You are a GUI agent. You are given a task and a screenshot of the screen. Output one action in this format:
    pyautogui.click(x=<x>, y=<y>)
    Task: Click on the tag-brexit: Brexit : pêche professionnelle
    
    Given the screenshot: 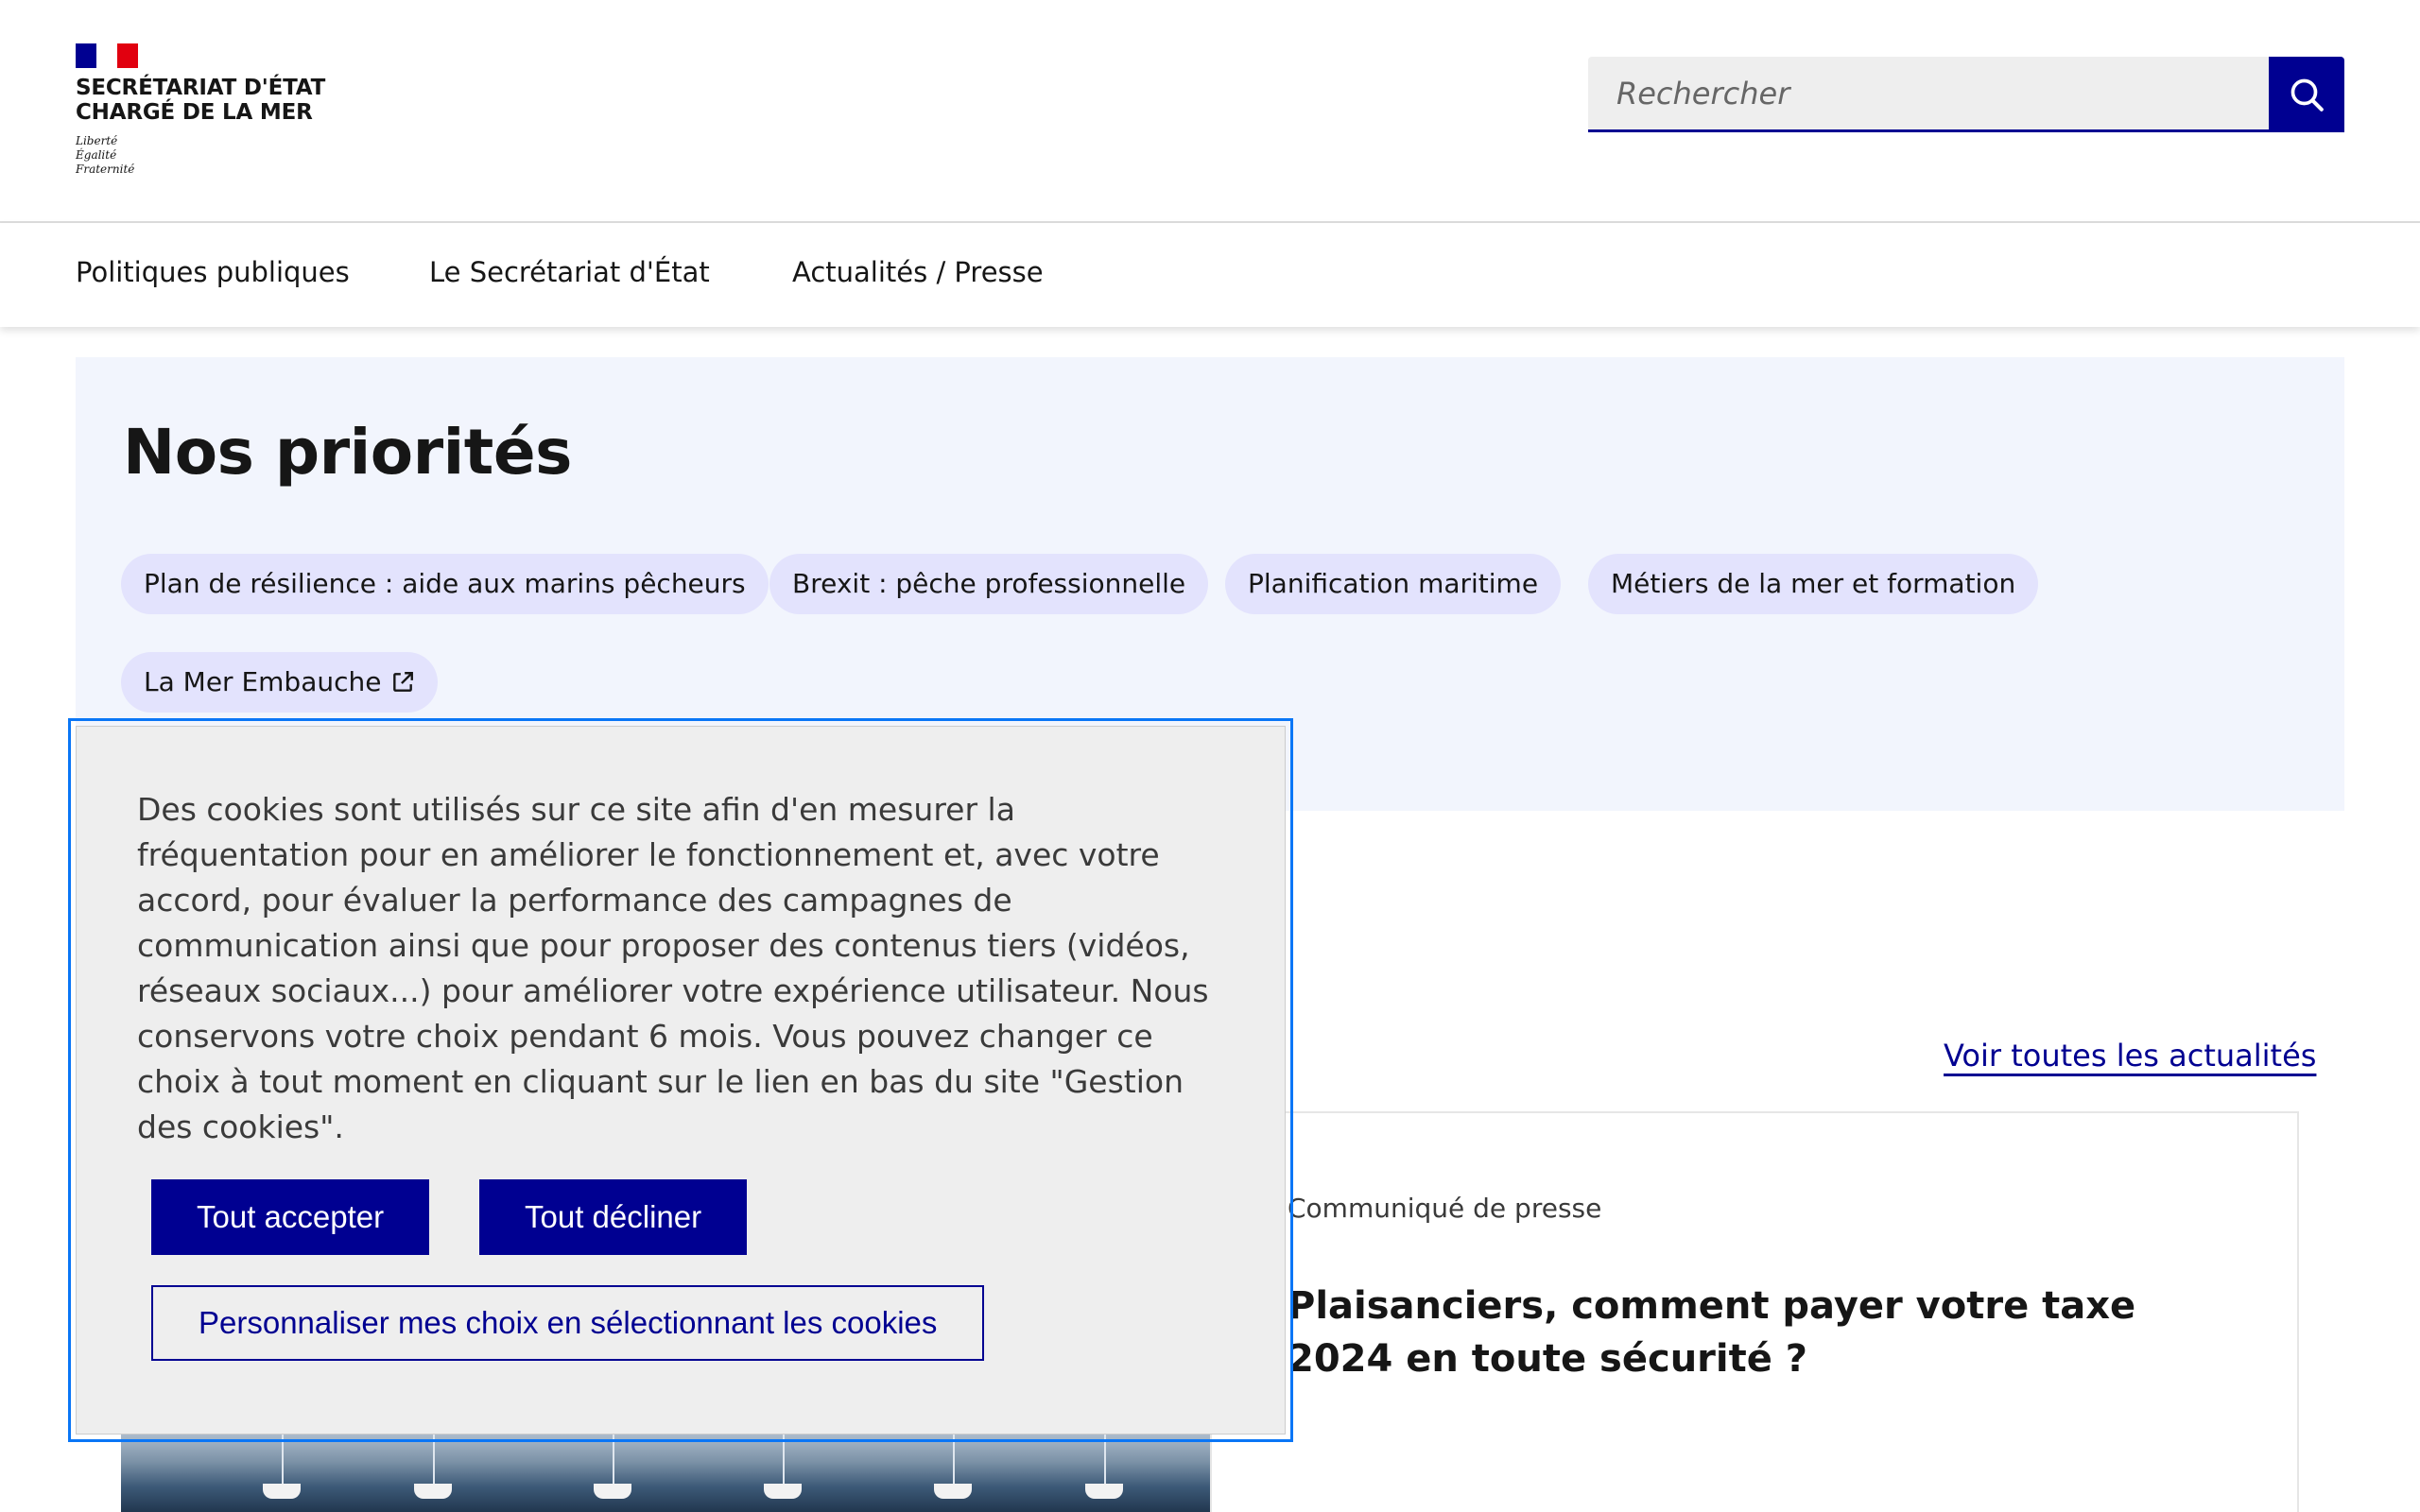 What is the action you would take?
    pyautogui.click(x=989, y=584)
    